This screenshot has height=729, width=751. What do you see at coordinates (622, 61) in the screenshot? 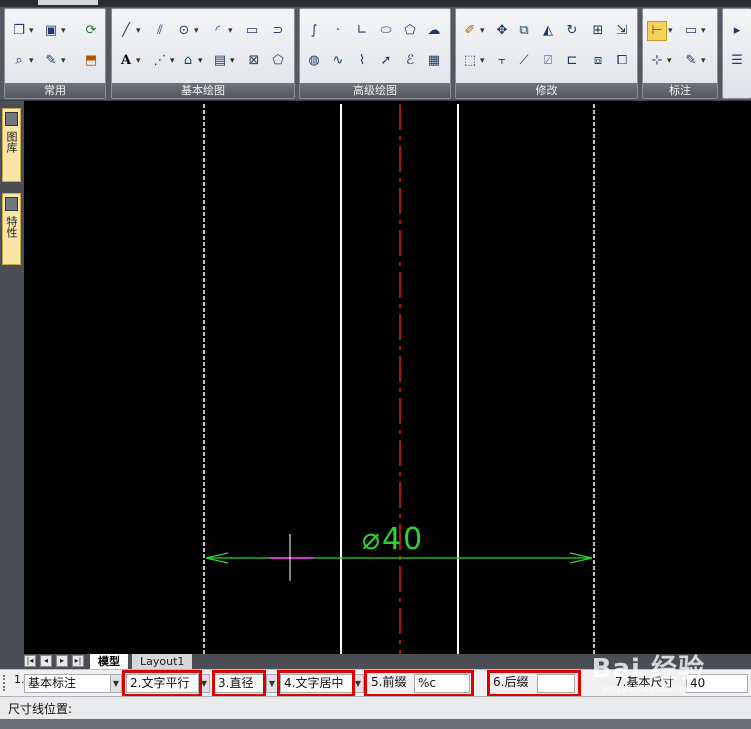
I see `explode-icon: ⧠` at bounding box center [622, 61].